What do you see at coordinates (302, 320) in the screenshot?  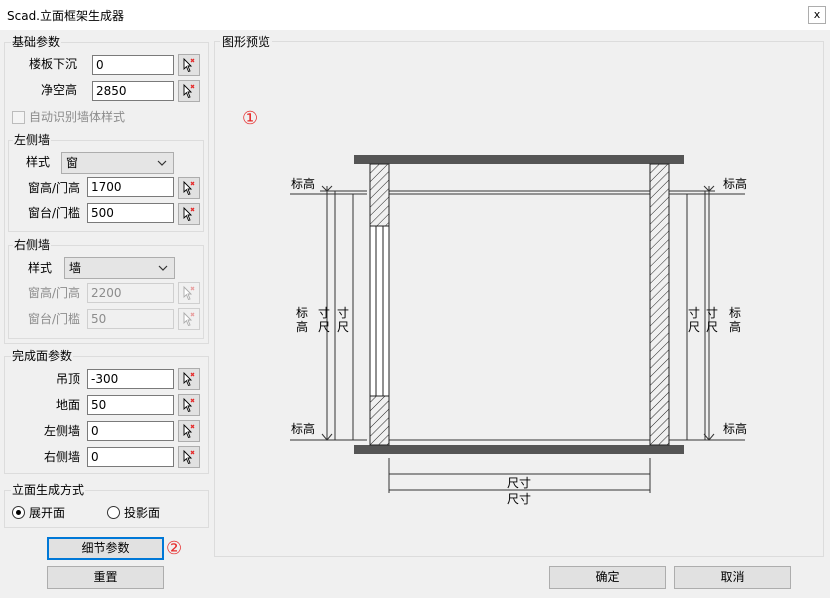 I see `elev-vertical-left: 标 高` at bounding box center [302, 320].